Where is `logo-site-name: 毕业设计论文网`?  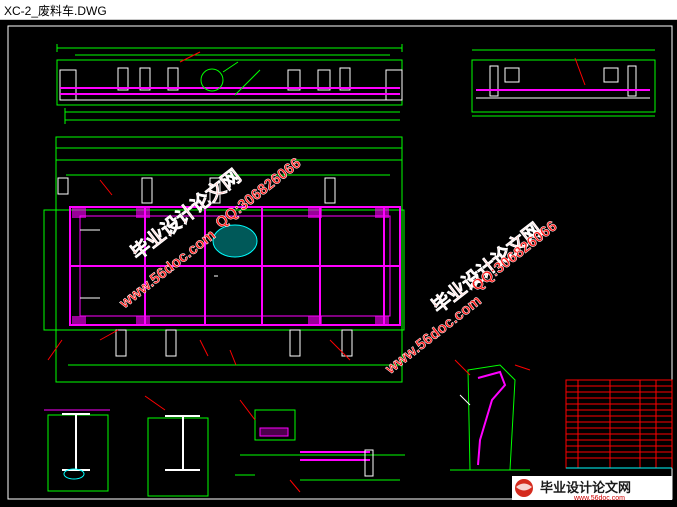 logo-site-name: 毕业设计论文网 is located at coordinates (585, 487).